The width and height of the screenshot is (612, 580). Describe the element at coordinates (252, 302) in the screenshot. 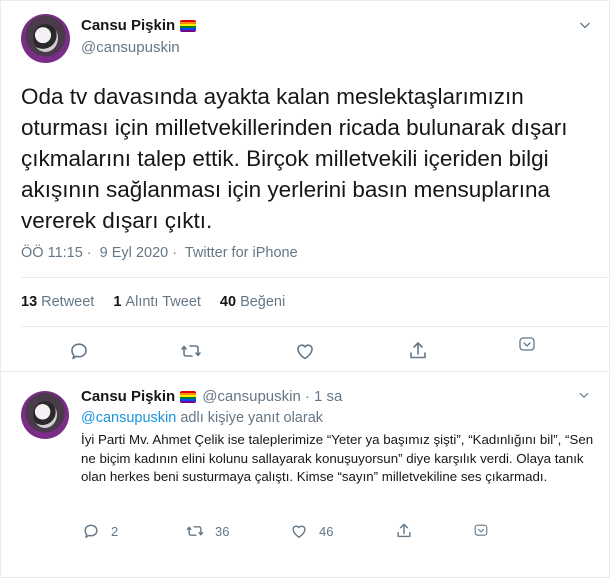

I see `like-stat: 40 Beğeni` at that location.